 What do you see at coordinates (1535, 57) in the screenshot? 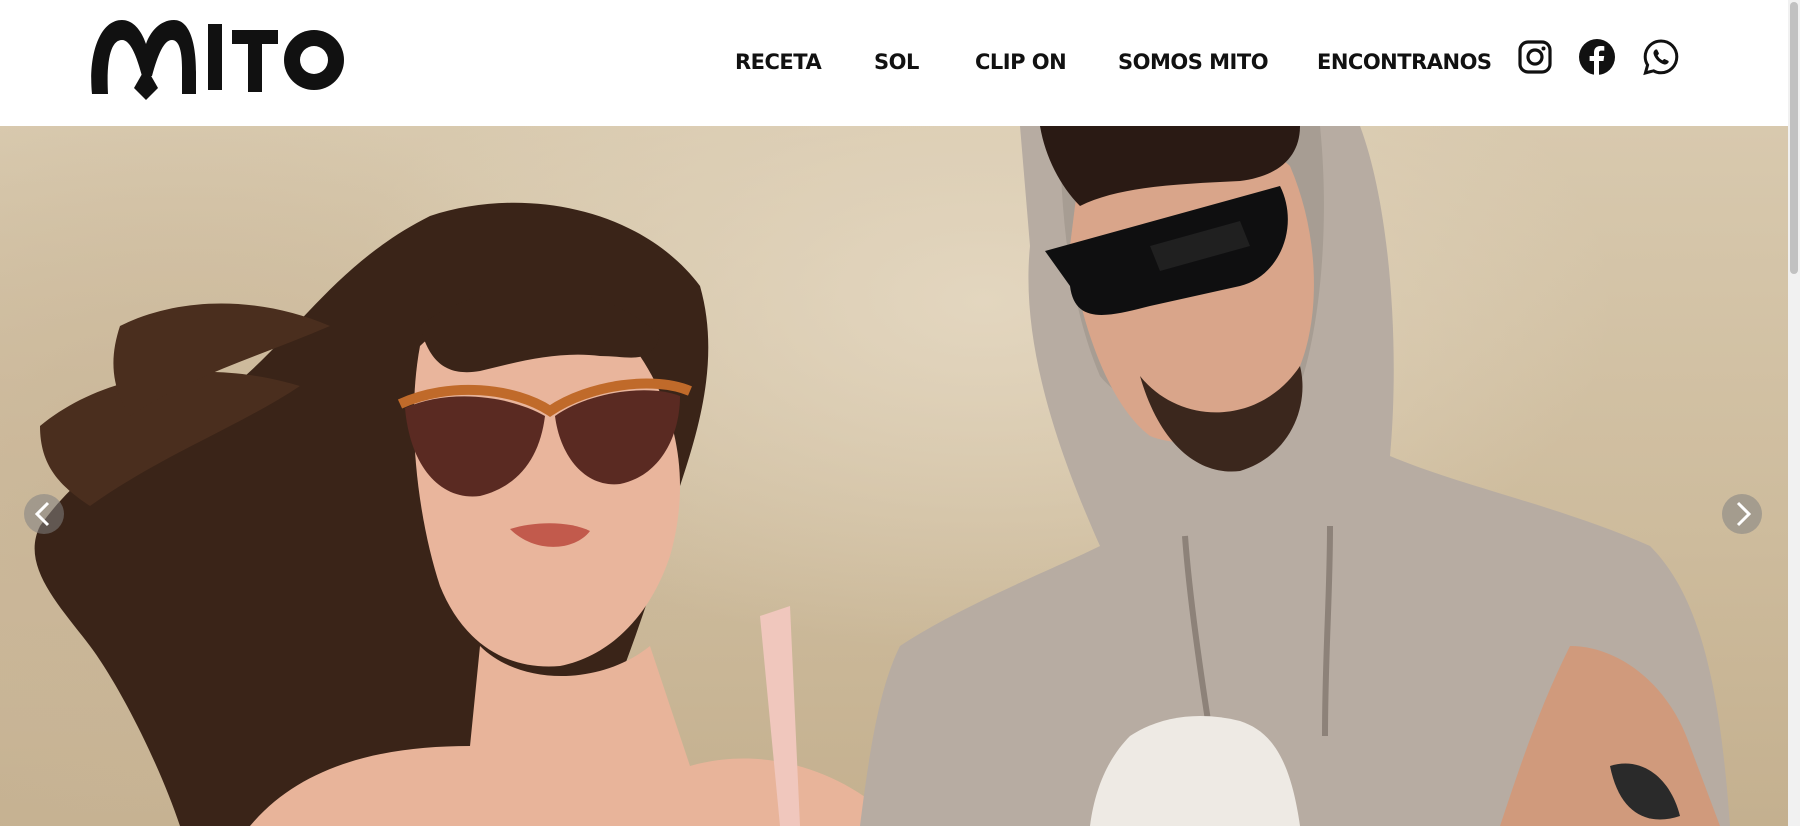
I see `instagram-icon` at bounding box center [1535, 57].